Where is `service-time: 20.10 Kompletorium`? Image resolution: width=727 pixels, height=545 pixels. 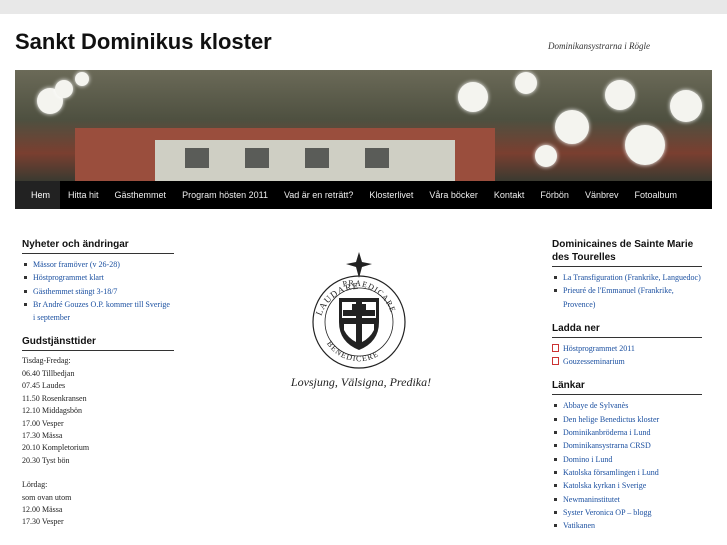
service-time: 20.10 Kompletorium is located at coordinates (56, 448).